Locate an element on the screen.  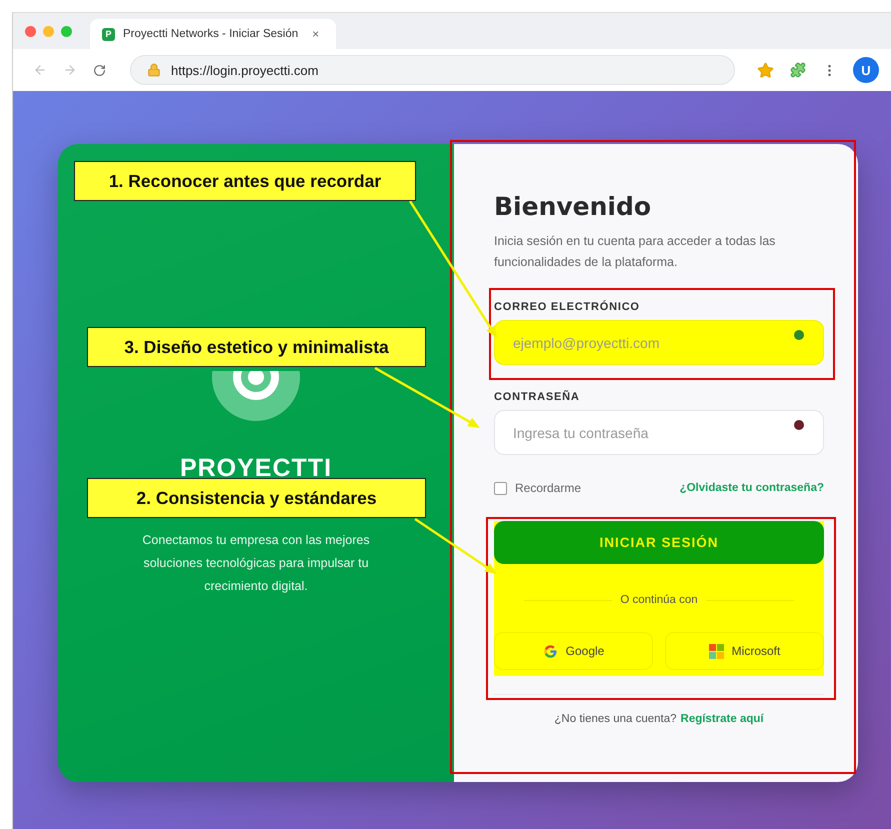
annotation-callout: 1. Reconocer antes que recordar is located at coordinates (245, 181).